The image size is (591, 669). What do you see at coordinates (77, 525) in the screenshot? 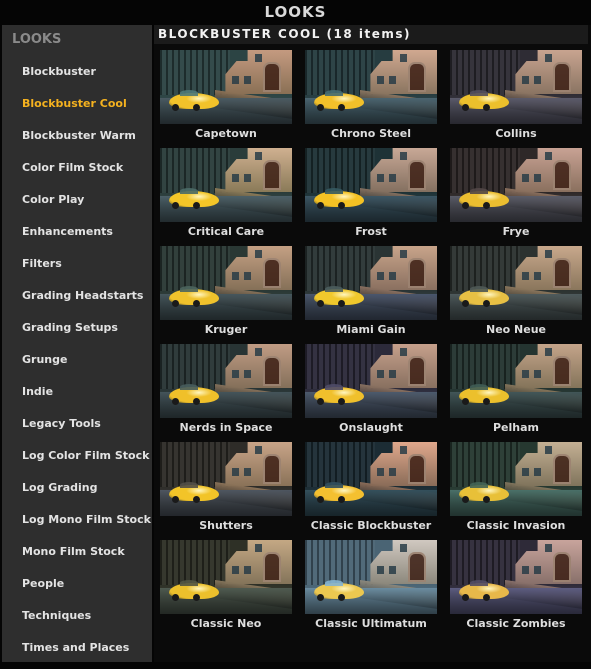
I see `sidebar-item-log-mono-film-stock: Log Mono Film Stock` at bounding box center [77, 525].